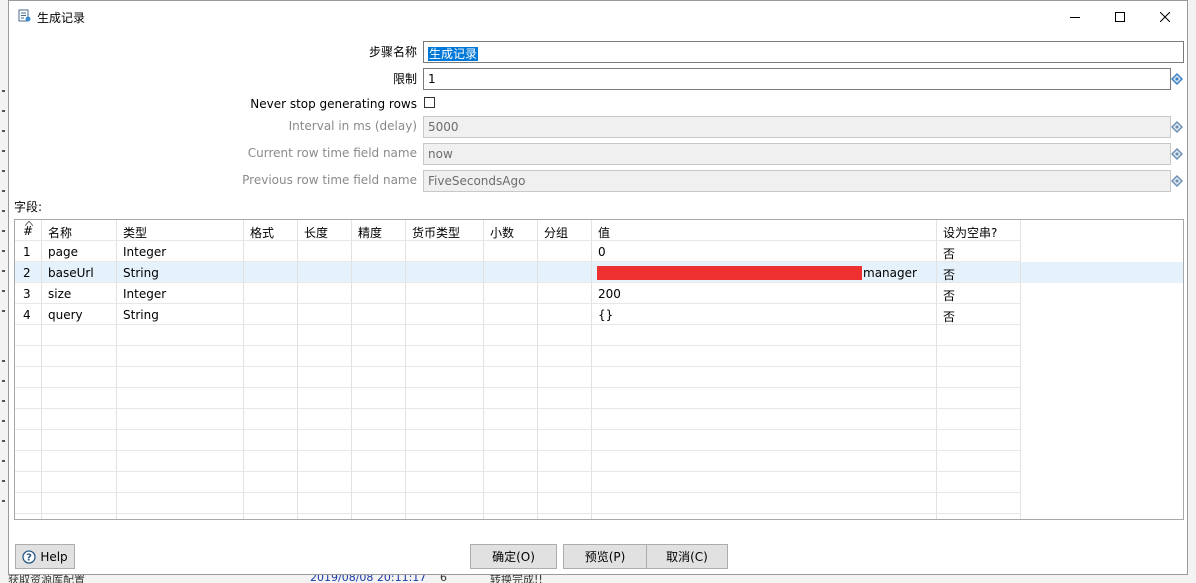 The height and width of the screenshot is (583, 1196). Describe the element at coordinates (271, 230) in the screenshot. I see `column-header: 格式` at that location.